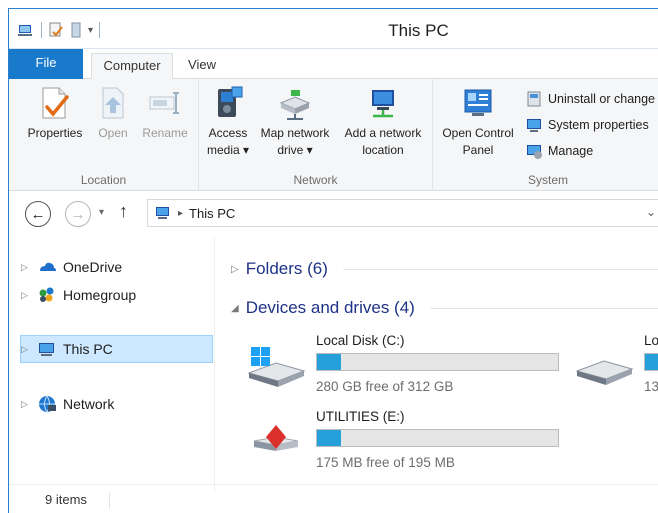 The width and height of the screenshot is (658, 513). I want to click on drive-tile: UTILITIES (E:) 175 MB free of 195 MB, so click(411, 444).